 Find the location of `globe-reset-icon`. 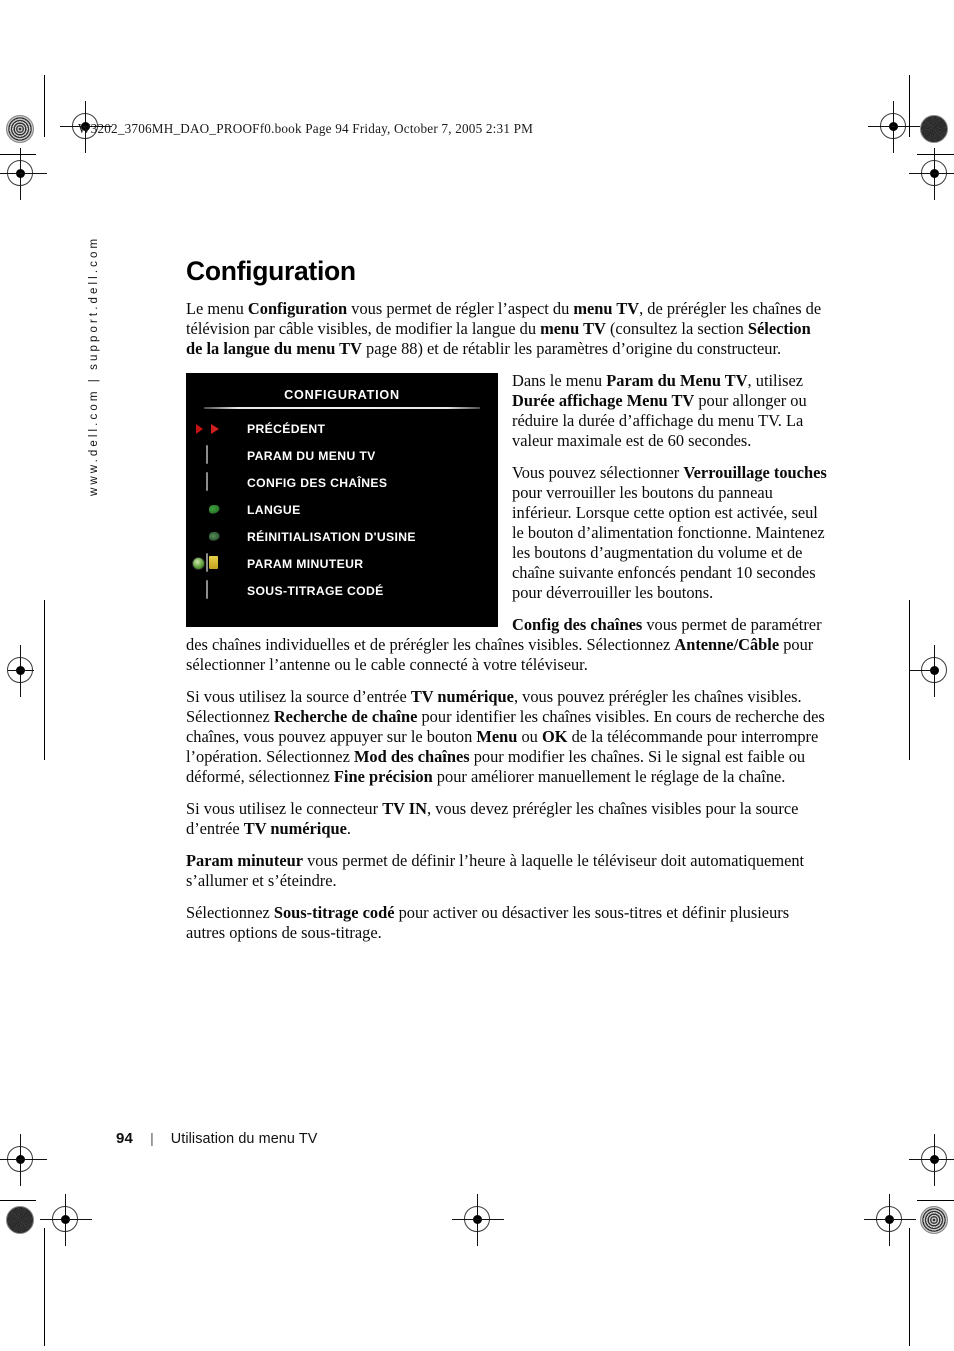

globe-reset-icon is located at coordinates (222, 537).